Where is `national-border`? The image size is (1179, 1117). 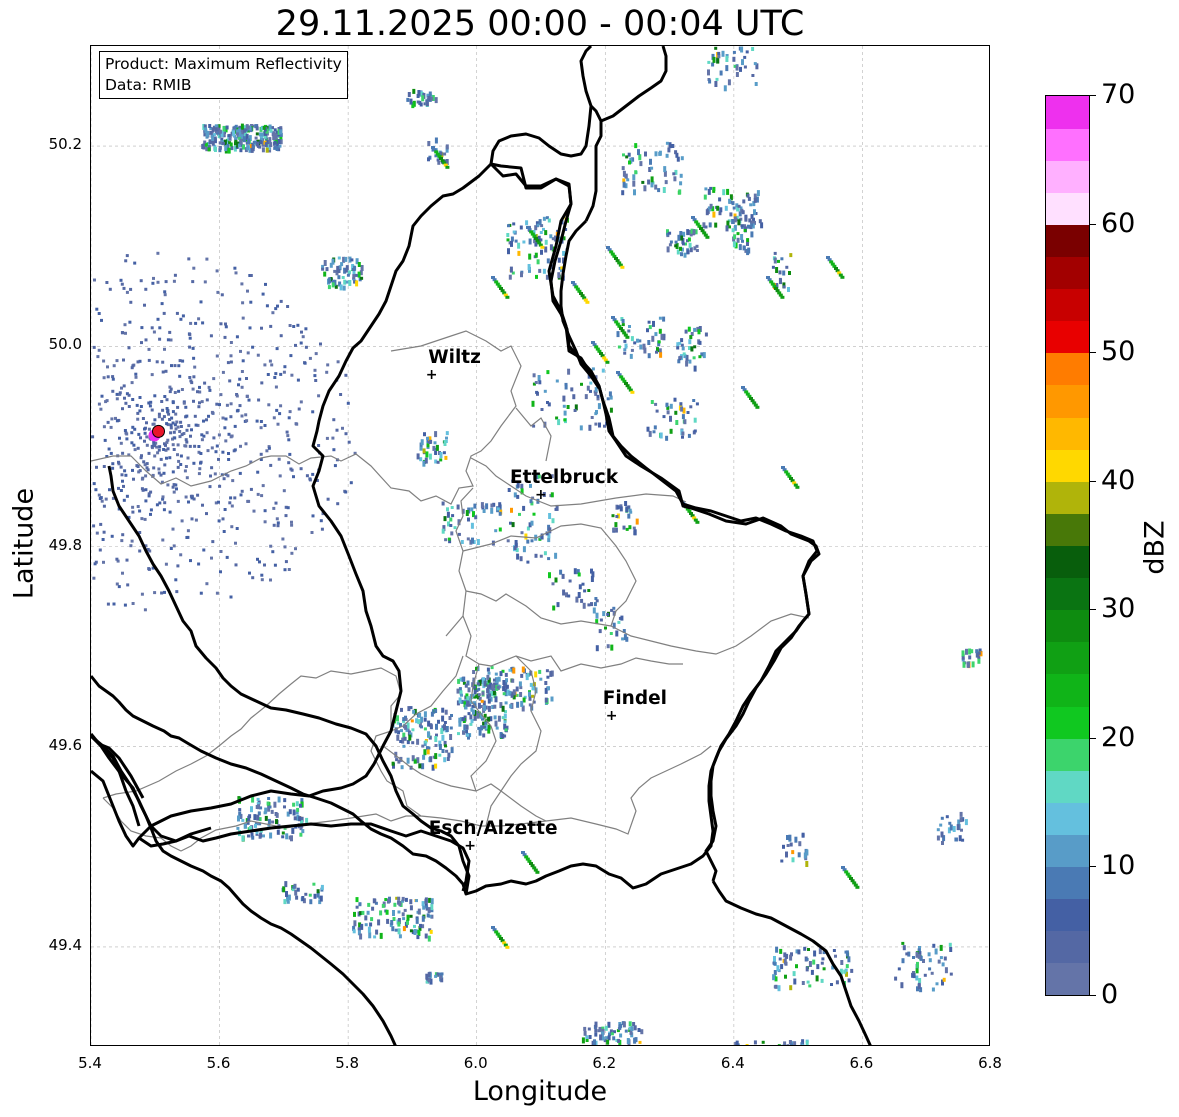
national-border is located at coordinates (244, 889).